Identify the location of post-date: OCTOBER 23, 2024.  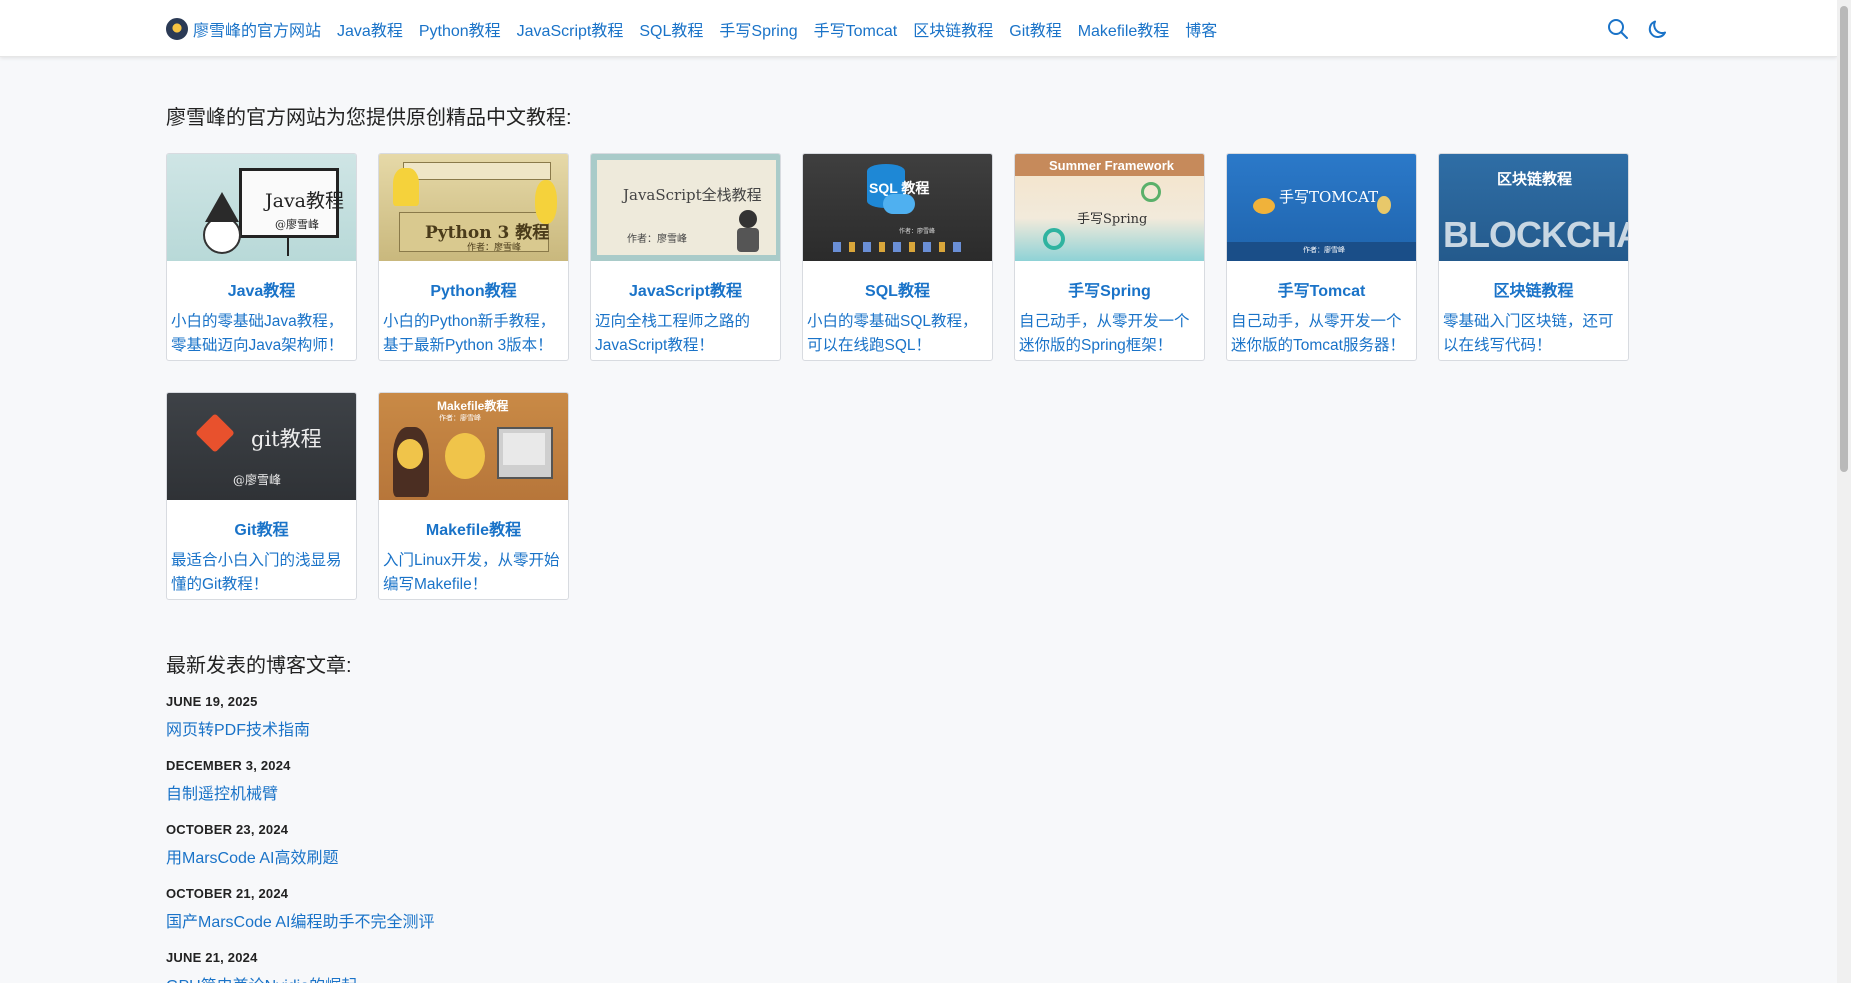
(227, 829).